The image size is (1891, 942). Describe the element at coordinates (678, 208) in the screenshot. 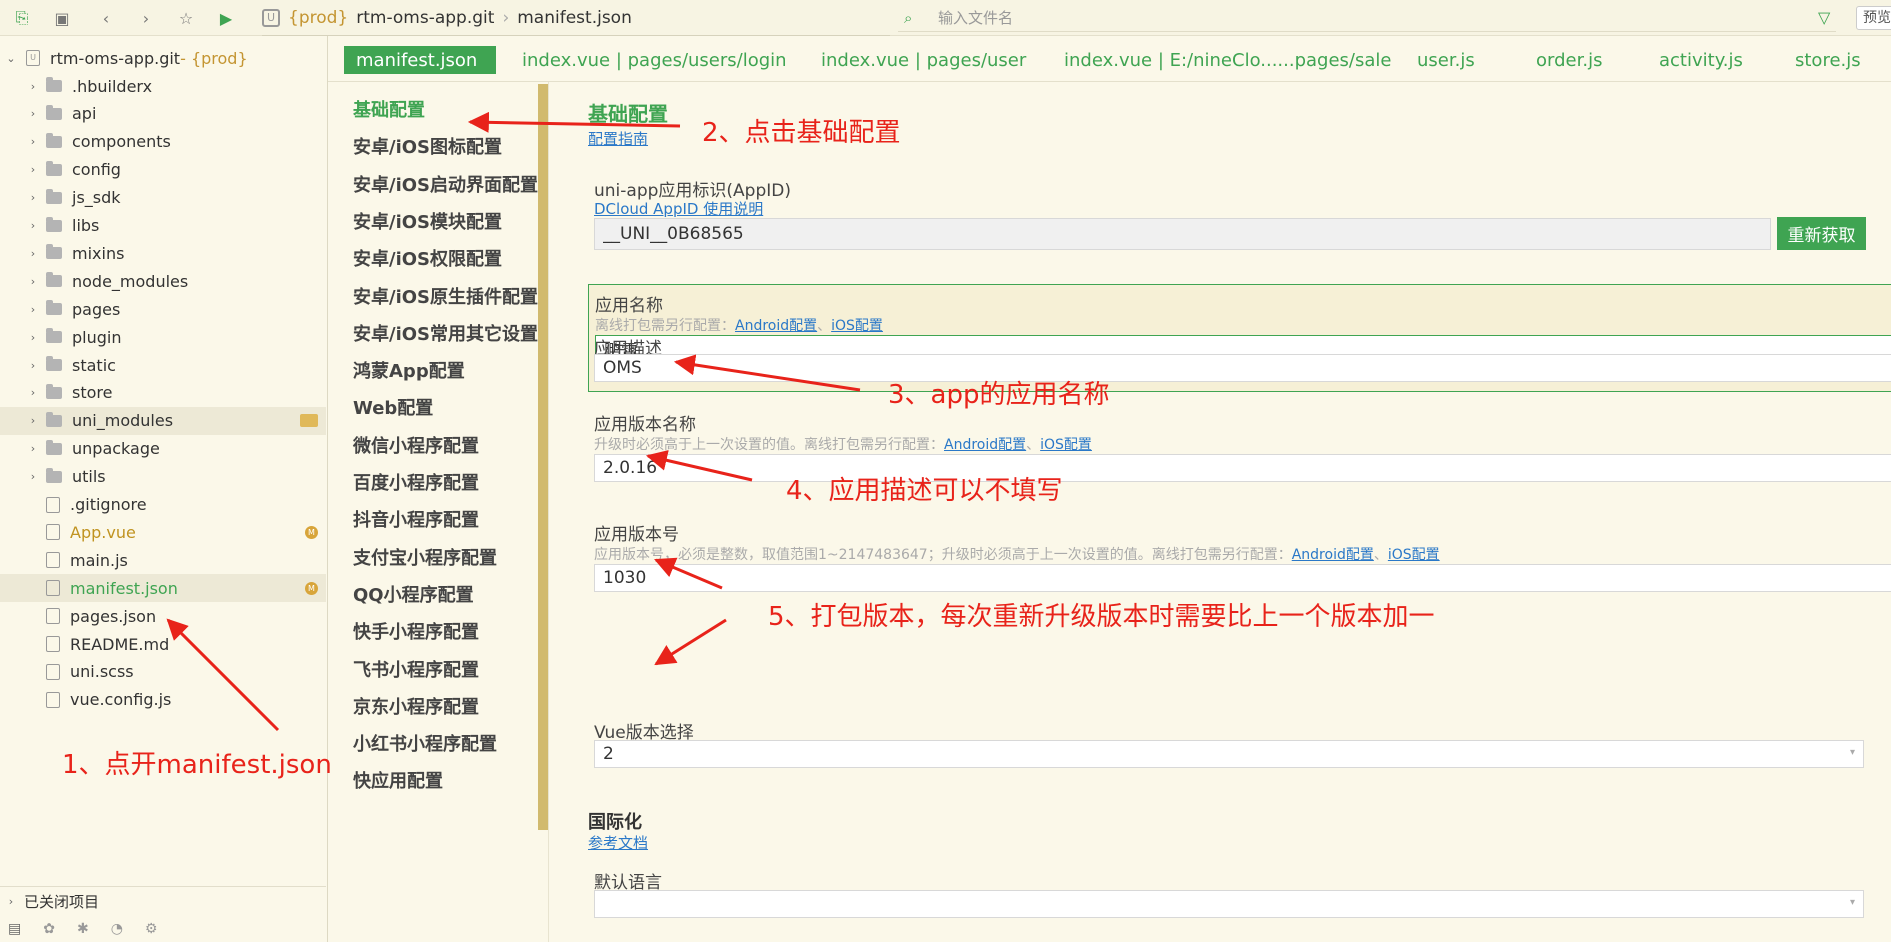

I see `appid-help-link: DCloud AppID 使用说明` at that location.